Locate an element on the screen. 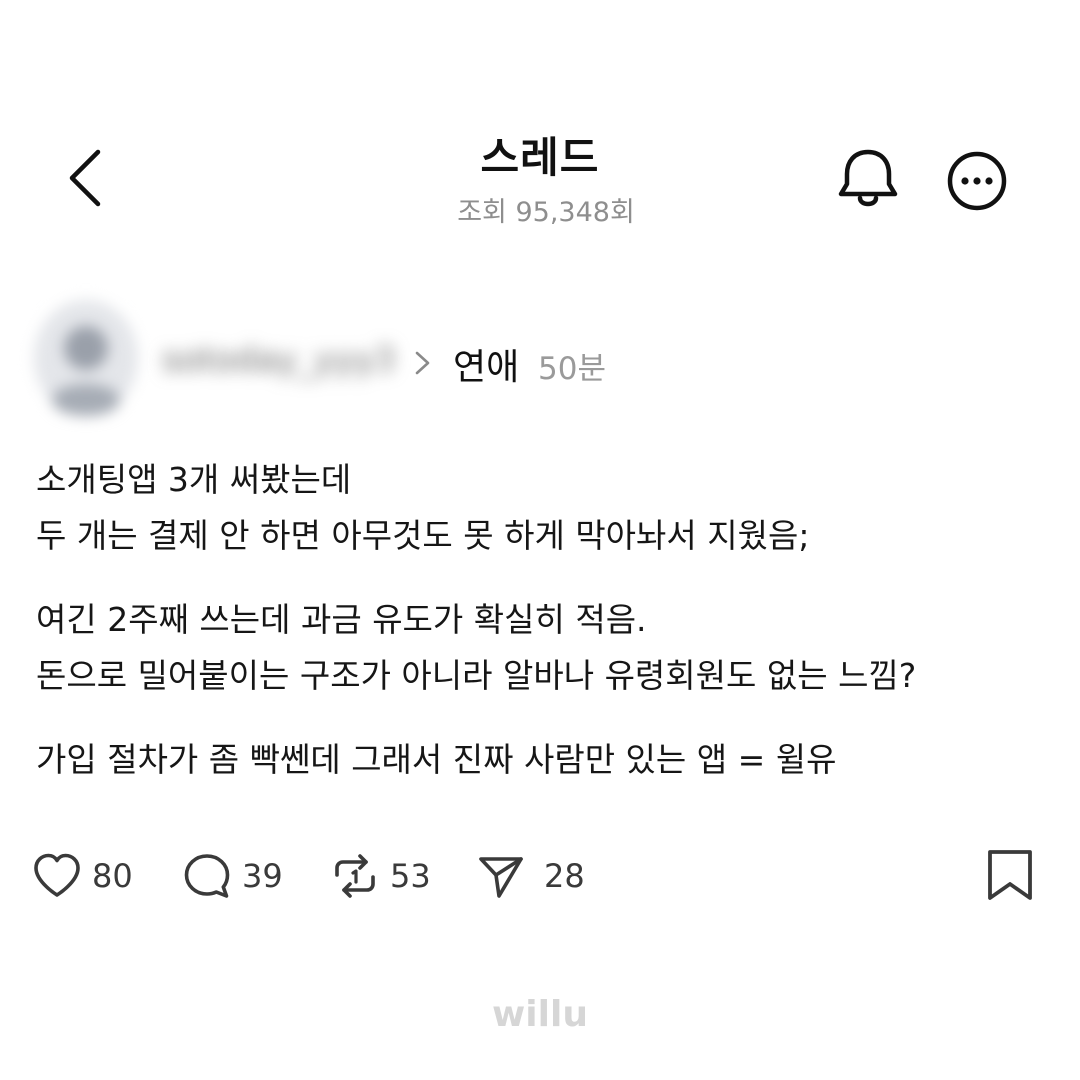 Image resolution: width=1080 pixels, height=1080 pixels. chevron-right-icon is located at coordinates (422, 363).